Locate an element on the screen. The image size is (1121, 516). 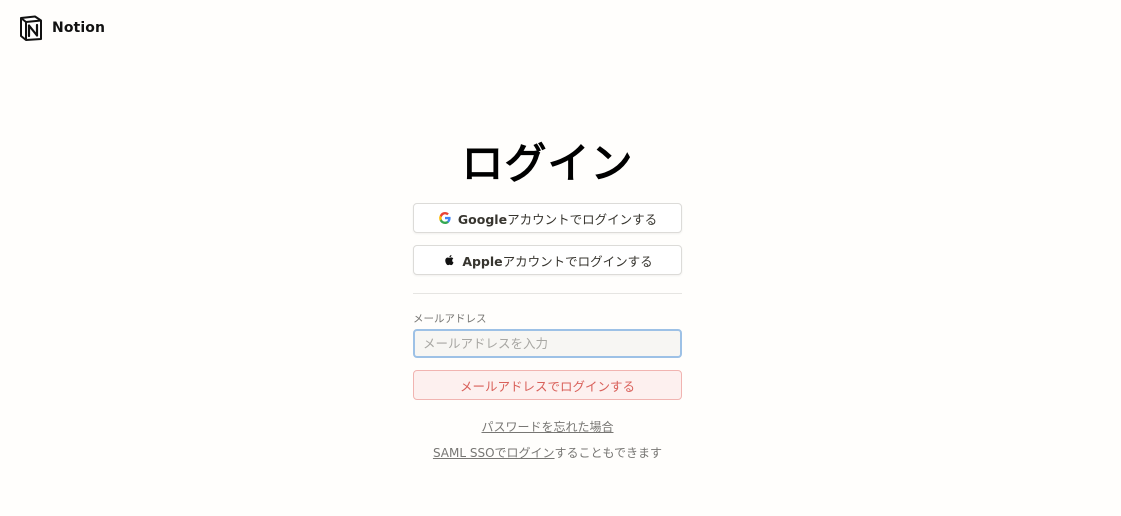
divider is located at coordinates (547, 293).